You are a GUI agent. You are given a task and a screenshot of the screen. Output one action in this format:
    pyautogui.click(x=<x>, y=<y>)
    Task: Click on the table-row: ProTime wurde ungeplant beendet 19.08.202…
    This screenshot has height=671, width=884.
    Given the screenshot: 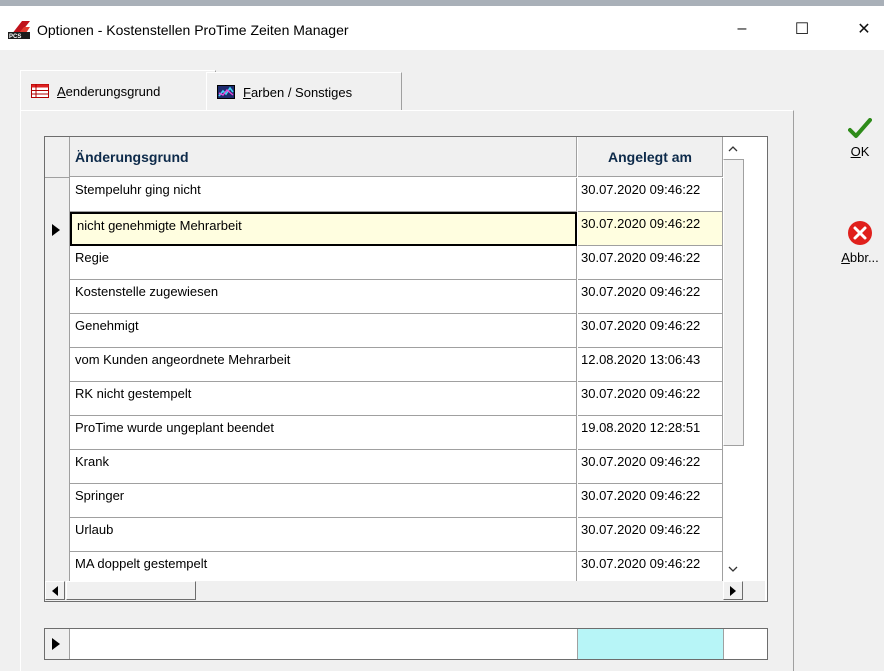 What is the action you would take?
    pyautogui.click(x=384, y=433)
    